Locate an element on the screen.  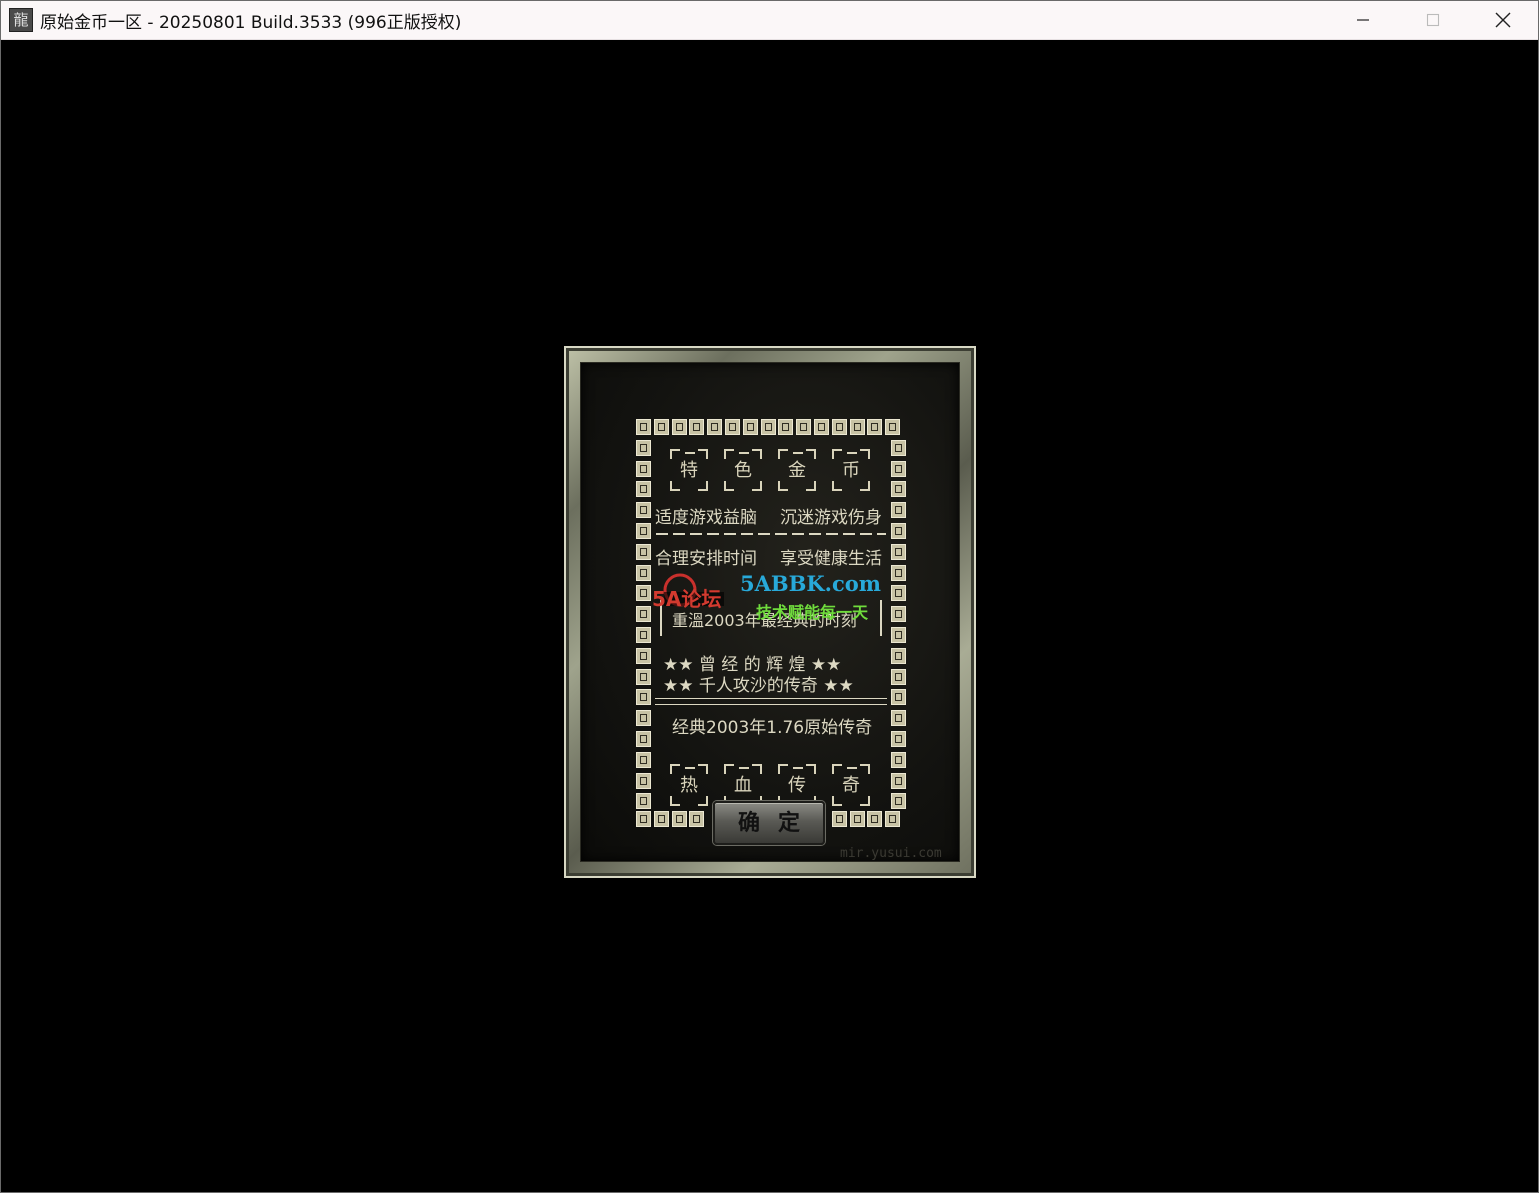
notice-line2-right: 享受健康生活 is located at coordinates (831, 559).